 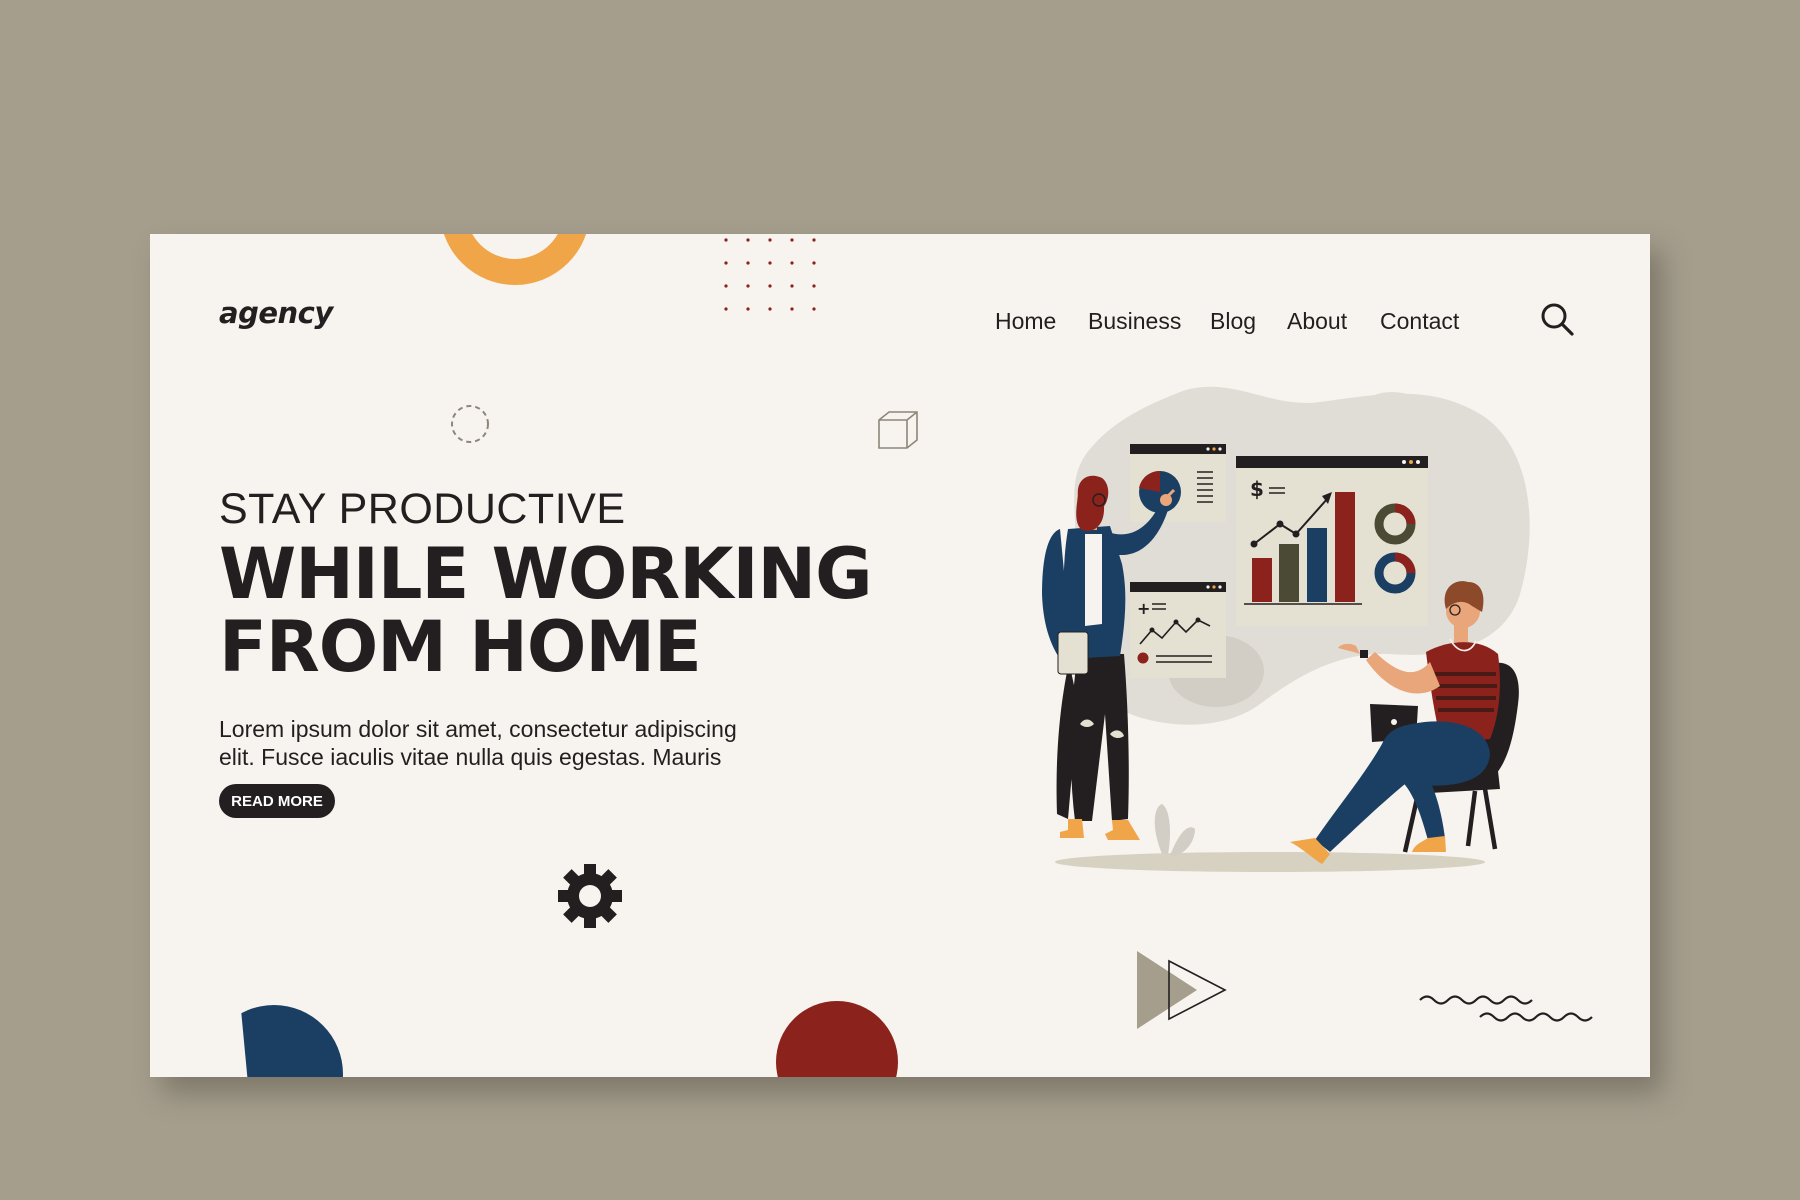 What do you see at coordinates (546, 573) in the screenshot?
I see `headline-line-1: WHILE WORKING` at bounding box center [546, 573].